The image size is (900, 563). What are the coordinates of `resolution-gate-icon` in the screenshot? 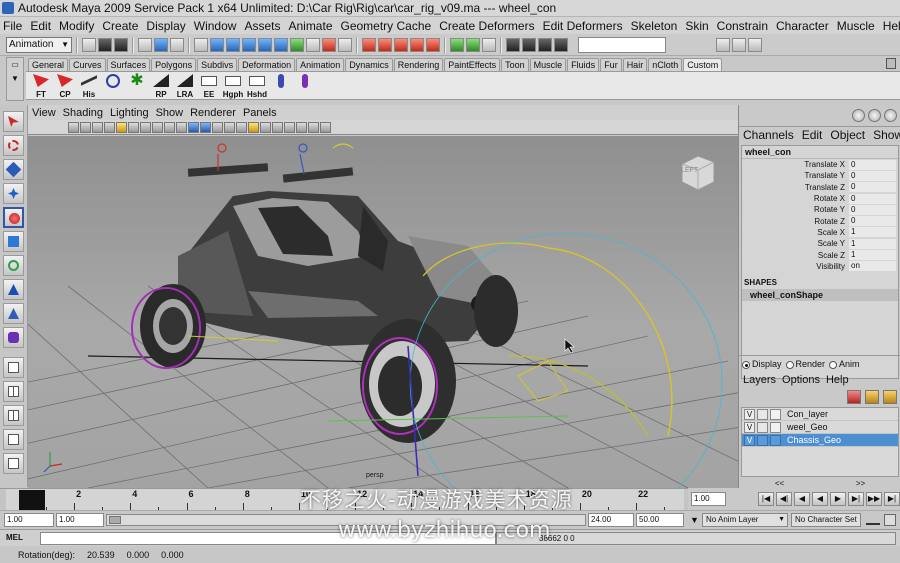 It's located at (133, 127).